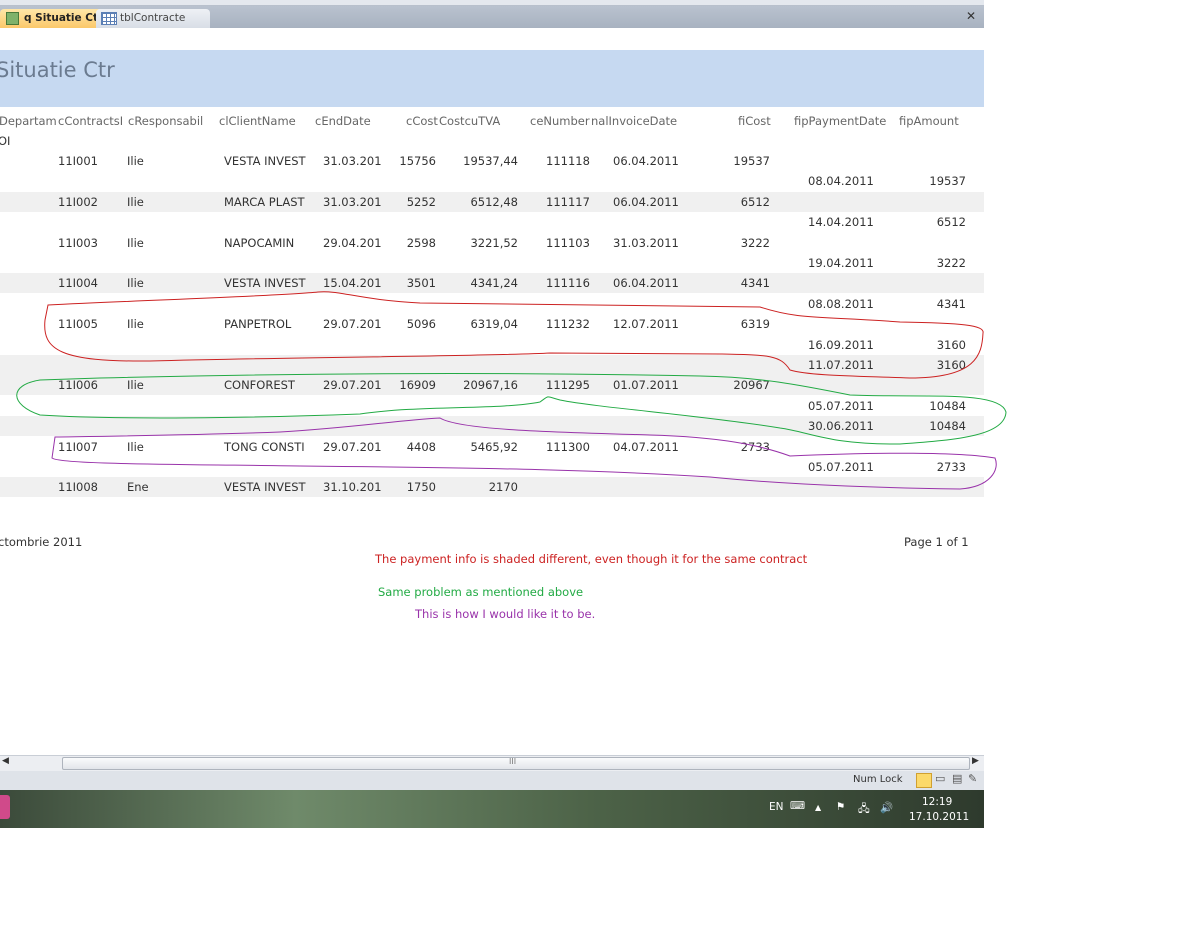  I want to click on red-annotation-outline, so click(514, 335).